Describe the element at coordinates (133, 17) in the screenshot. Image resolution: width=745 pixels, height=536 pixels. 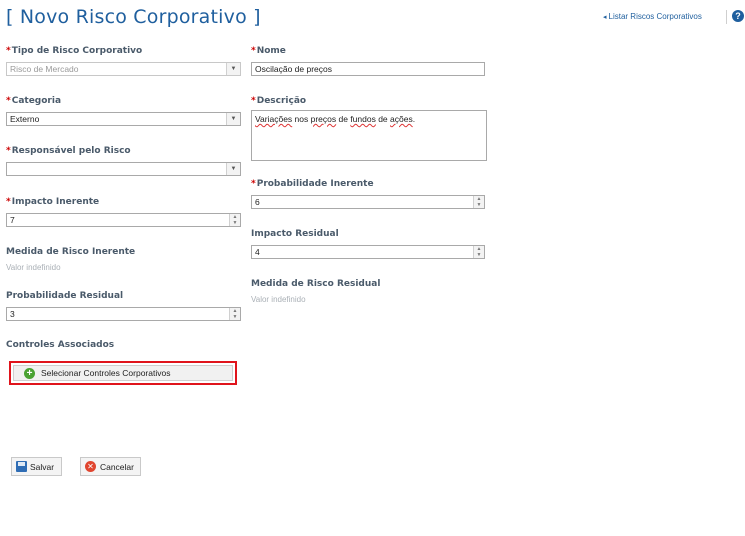
I see `page-title: [ Novo Risco Corporativo ]` at that location.